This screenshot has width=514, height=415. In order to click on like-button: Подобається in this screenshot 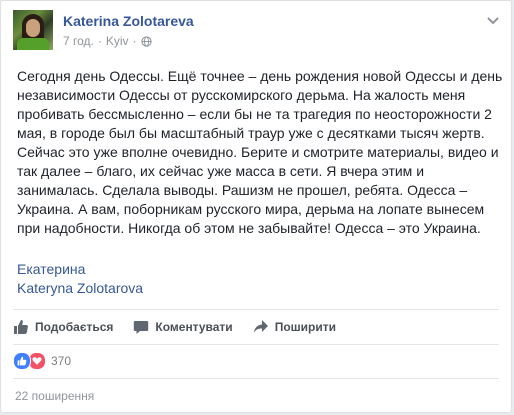, I will do `click(63, 327)`.